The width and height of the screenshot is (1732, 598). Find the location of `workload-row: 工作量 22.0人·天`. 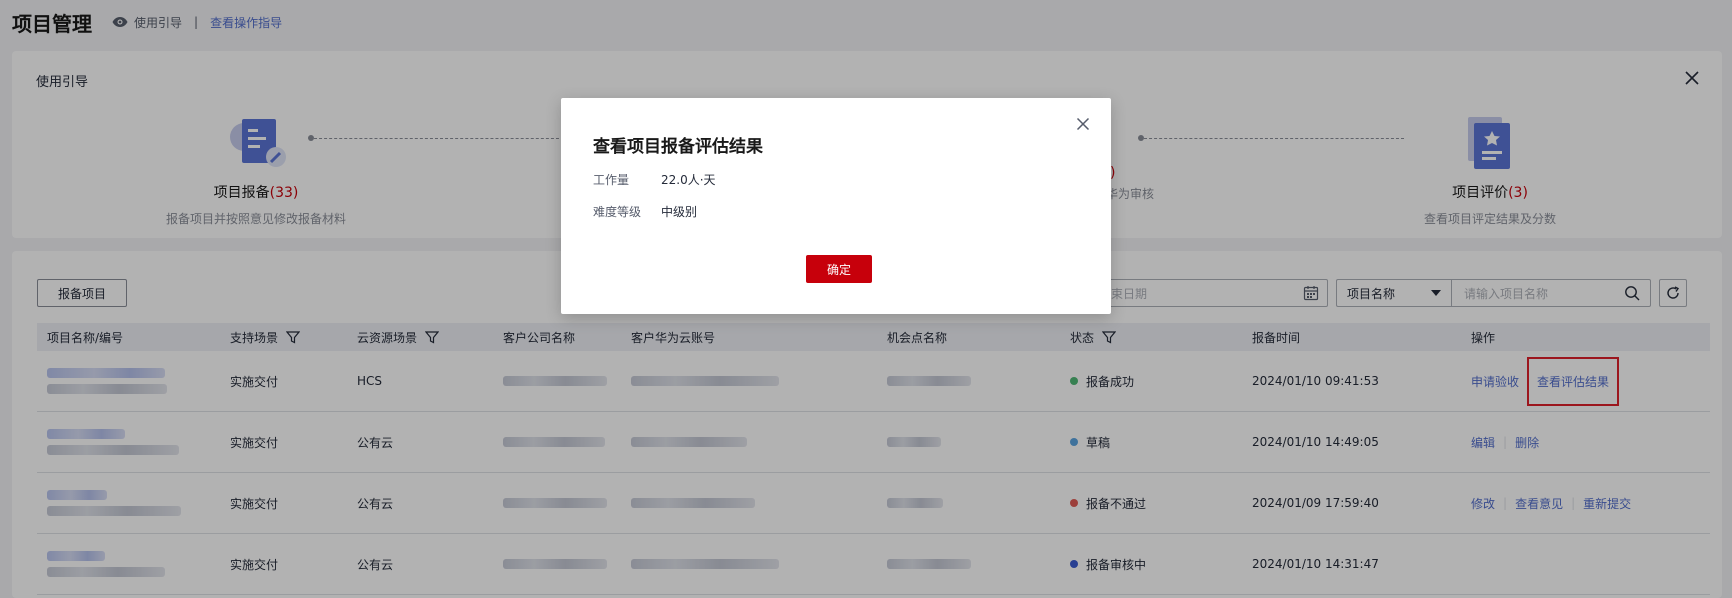

workload-row: 工作量 22.0人·天 is located at coordinates (654, 179).